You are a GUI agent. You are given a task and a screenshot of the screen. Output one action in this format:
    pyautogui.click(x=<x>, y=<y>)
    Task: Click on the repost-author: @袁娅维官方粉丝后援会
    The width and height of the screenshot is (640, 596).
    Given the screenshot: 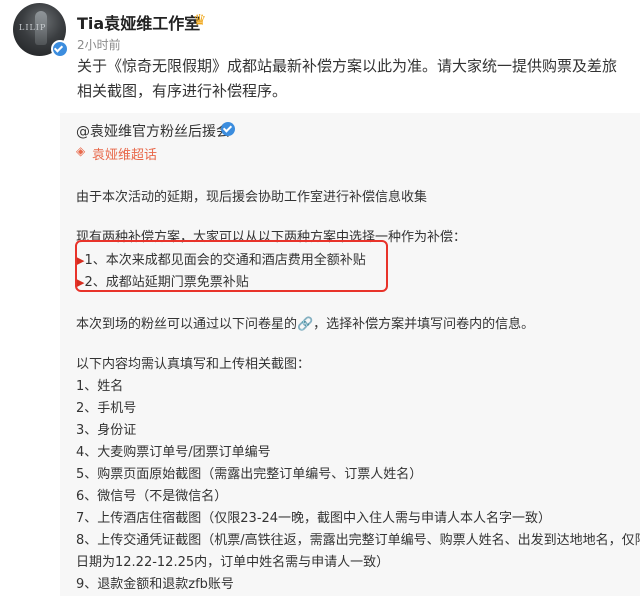 What is the action you would take?
    pyautogui.click(x=153, y=131)
    